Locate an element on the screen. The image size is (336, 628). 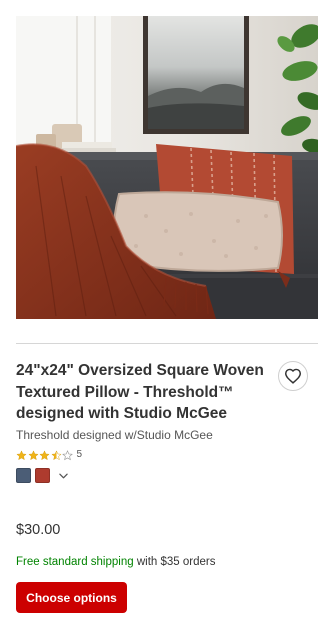
heart-outline-icon is located at coordinates (292, 376).